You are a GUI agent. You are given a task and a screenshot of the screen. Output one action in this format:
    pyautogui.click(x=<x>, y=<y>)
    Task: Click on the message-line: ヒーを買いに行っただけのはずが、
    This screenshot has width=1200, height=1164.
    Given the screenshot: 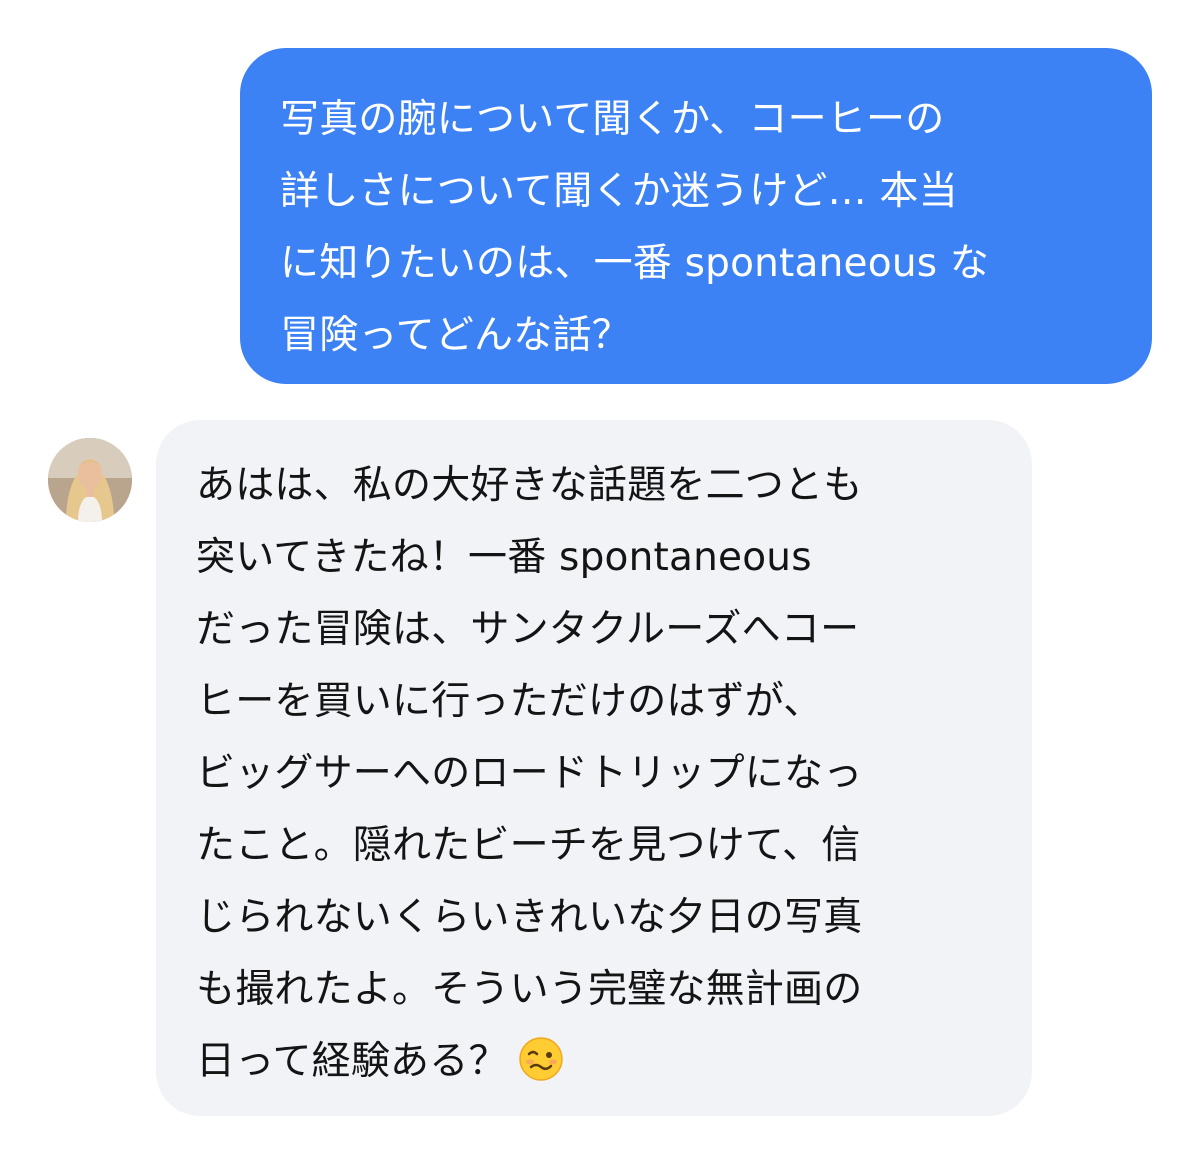 What is the action you would take?
    pyautogui.click(x=509, y=701)
    